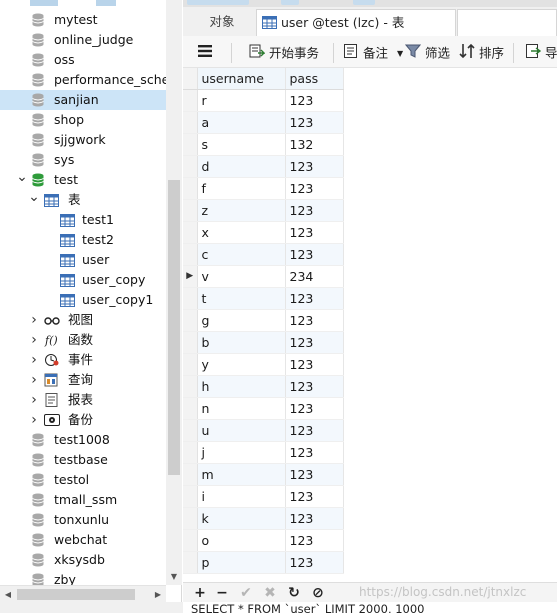 Image resolution: width=557 pixels, height=613 pixels. What do you see at coordinates (83, 460) in the screenshot?
I see `tree-item-database: testbase` at bounding box center [83, 460].